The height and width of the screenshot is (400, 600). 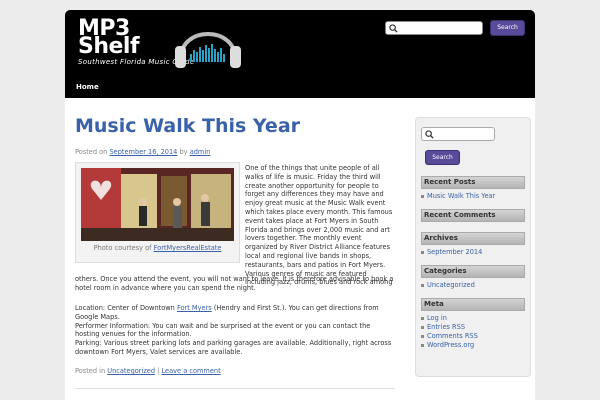 What do you see at coordinates (183, 152) in the screenshot?
I see `post-meta-by: by` at bounding box center [183, 152].